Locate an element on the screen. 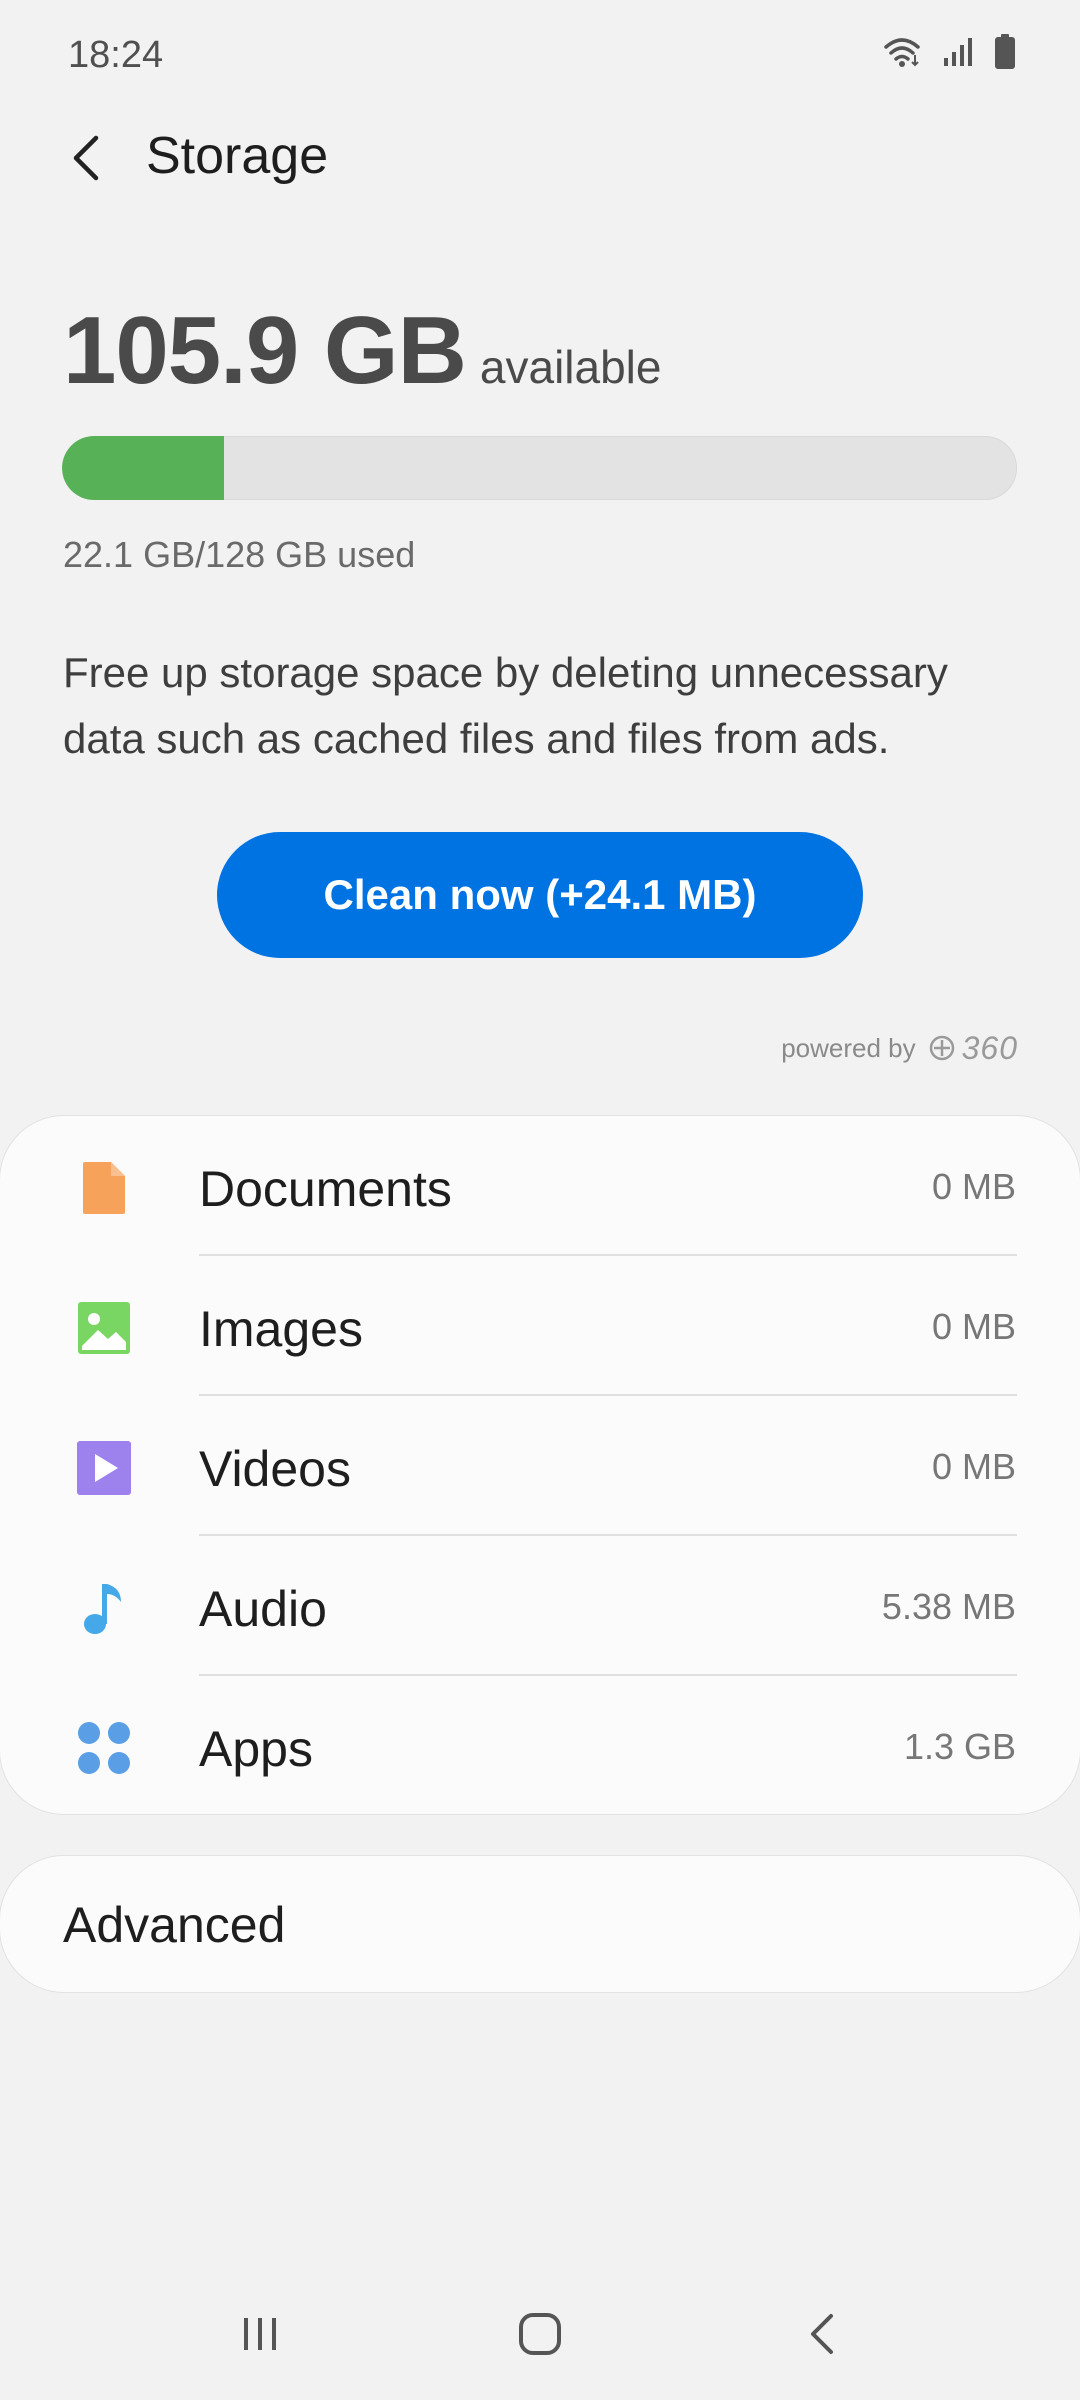  category-row-audio: Audio 5.38 MB is located at coordinates (540, 1606).